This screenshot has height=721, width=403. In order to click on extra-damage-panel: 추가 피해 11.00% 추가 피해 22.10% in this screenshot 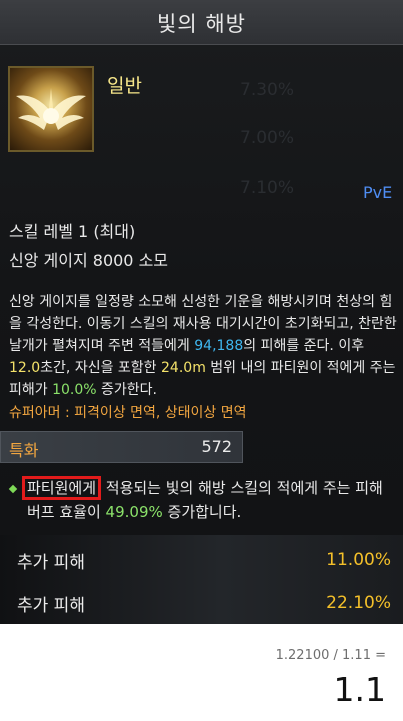, I will do `click(201, 579)`.